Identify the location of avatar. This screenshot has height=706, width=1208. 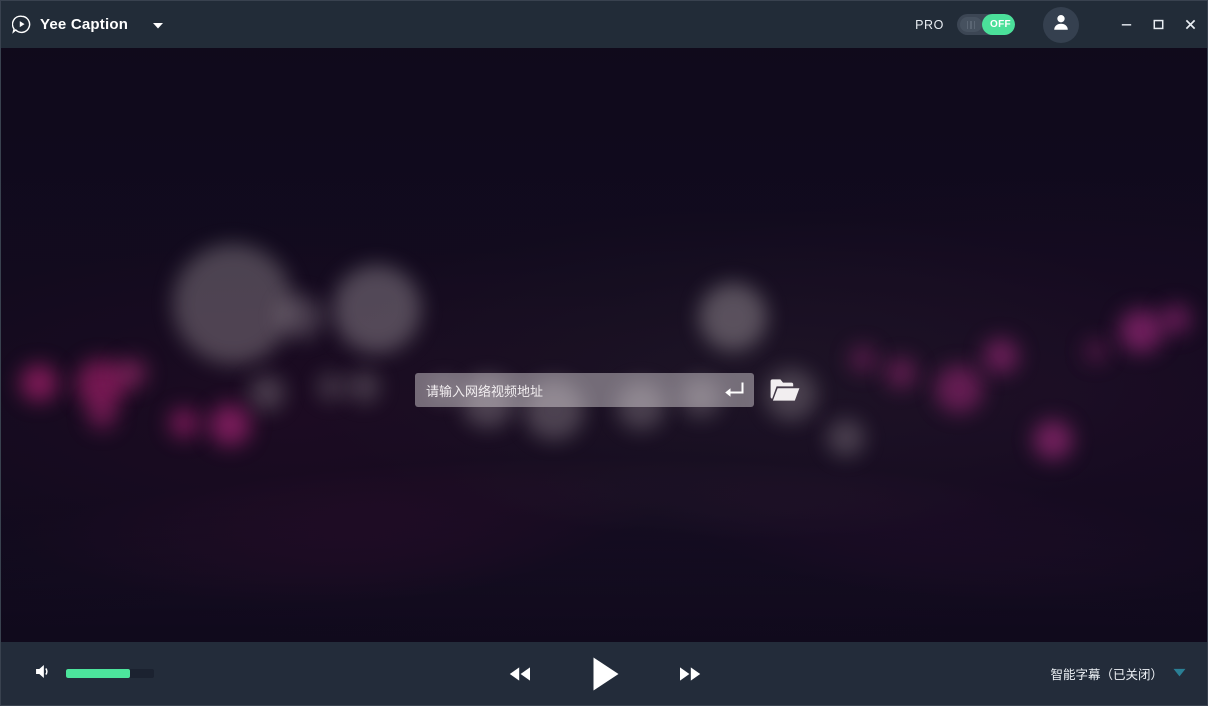
(1061, 24).